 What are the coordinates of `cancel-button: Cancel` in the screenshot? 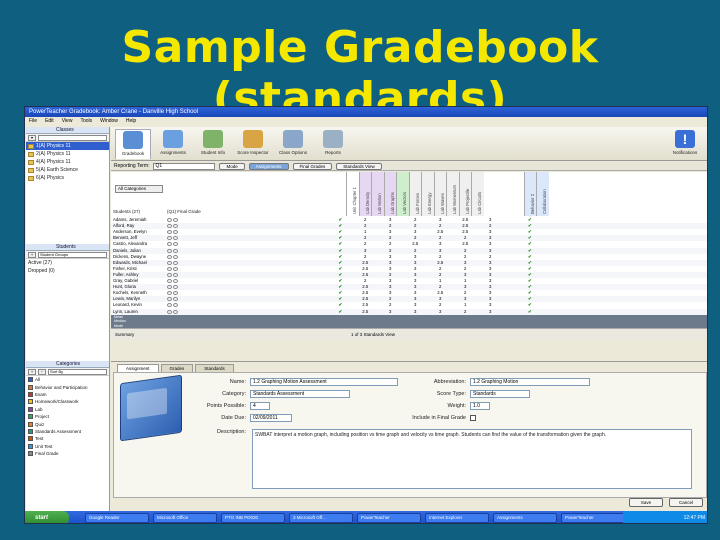 It's located at (686, 502).